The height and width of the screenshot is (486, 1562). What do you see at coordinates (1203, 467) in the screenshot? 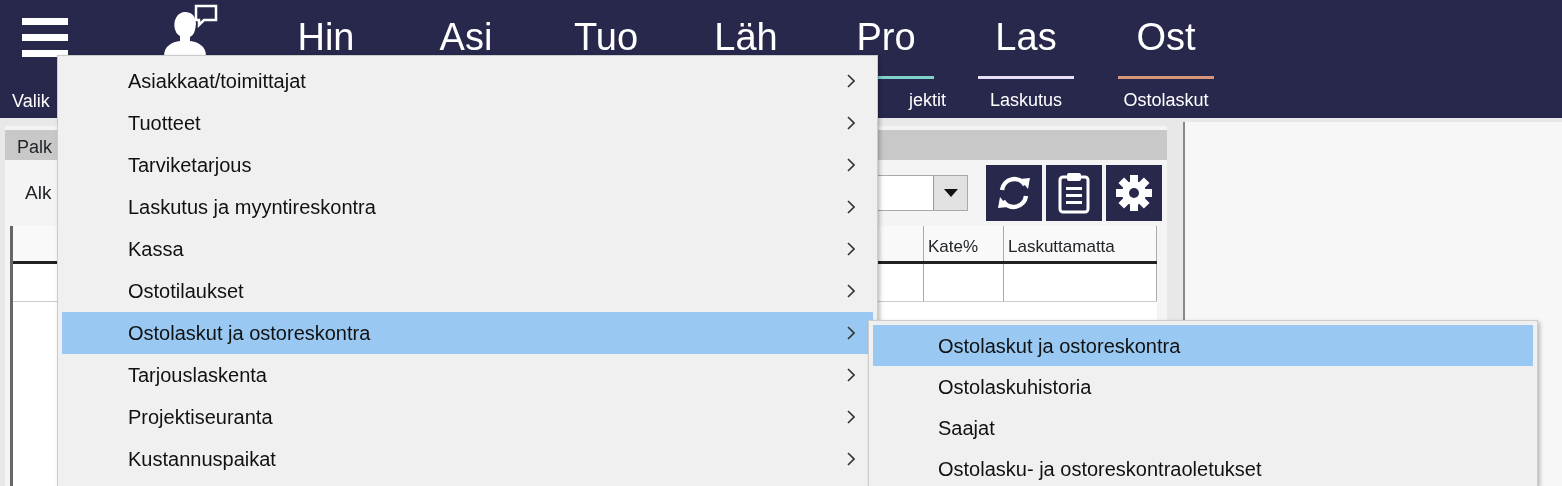
I see `menu-item: Ostolasku- ja ostoreskontraoletukset` at bounding box center [1203, 467].